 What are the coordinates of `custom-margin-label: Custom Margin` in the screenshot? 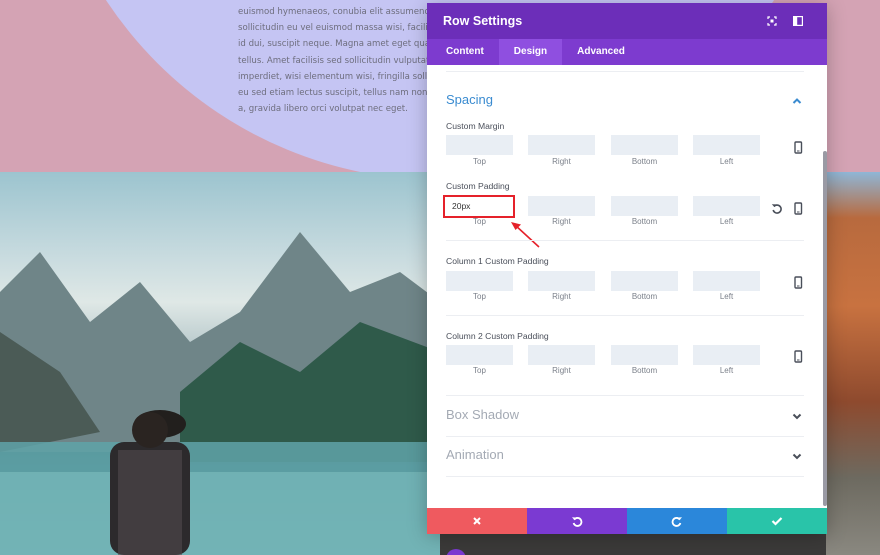 It's located at (475, 126).